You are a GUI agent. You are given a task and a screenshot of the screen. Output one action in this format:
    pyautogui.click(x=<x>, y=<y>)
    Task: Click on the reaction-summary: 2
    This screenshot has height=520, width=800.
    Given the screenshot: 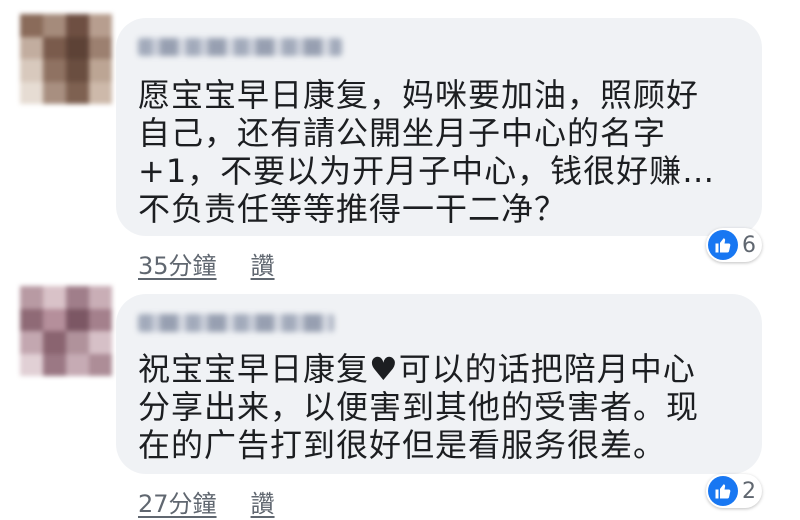 What is the action you would take?
    pyautogui.click(x=734, y=491)
    